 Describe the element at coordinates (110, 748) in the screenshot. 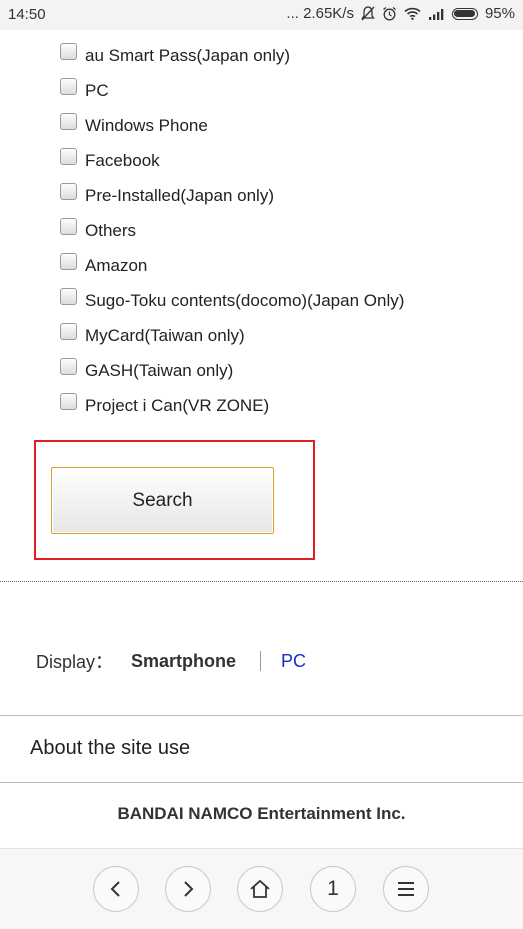

I see `about-site-link: About the site use` at that location.